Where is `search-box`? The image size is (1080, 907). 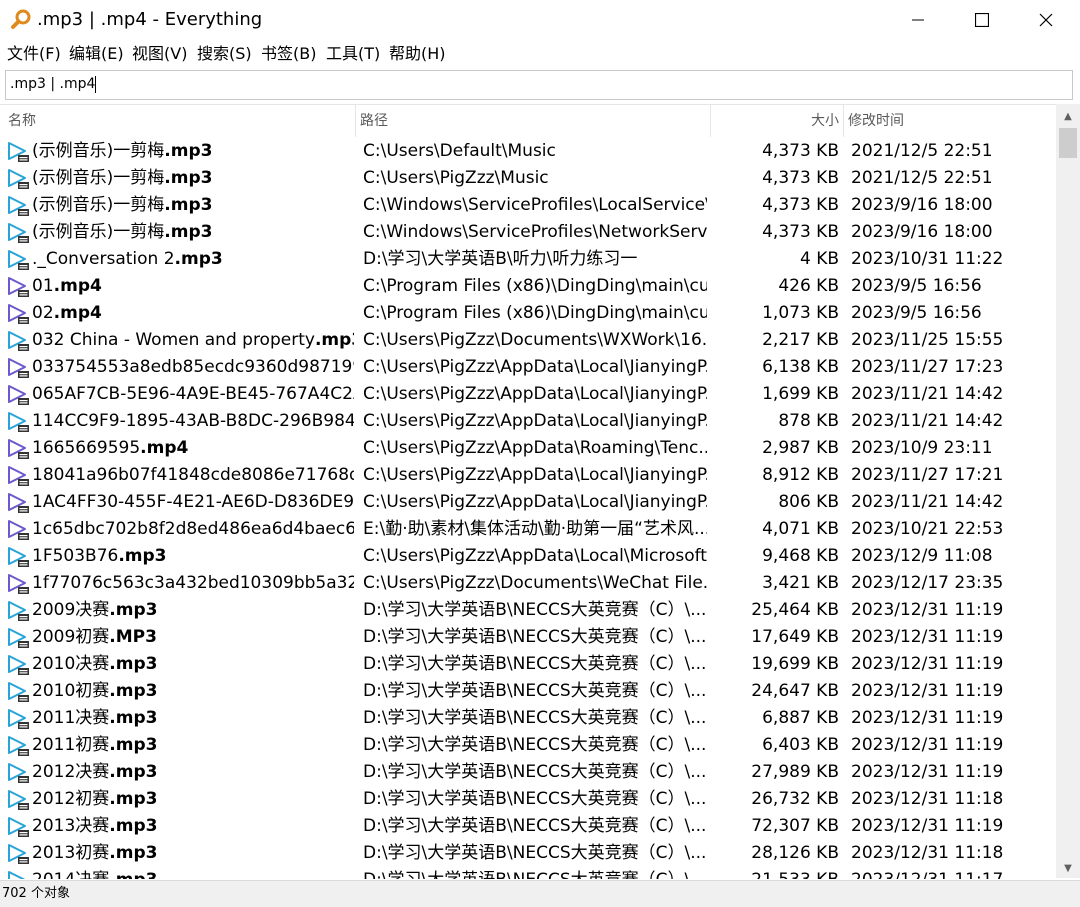 search-box is located at coordinates (539, 85).